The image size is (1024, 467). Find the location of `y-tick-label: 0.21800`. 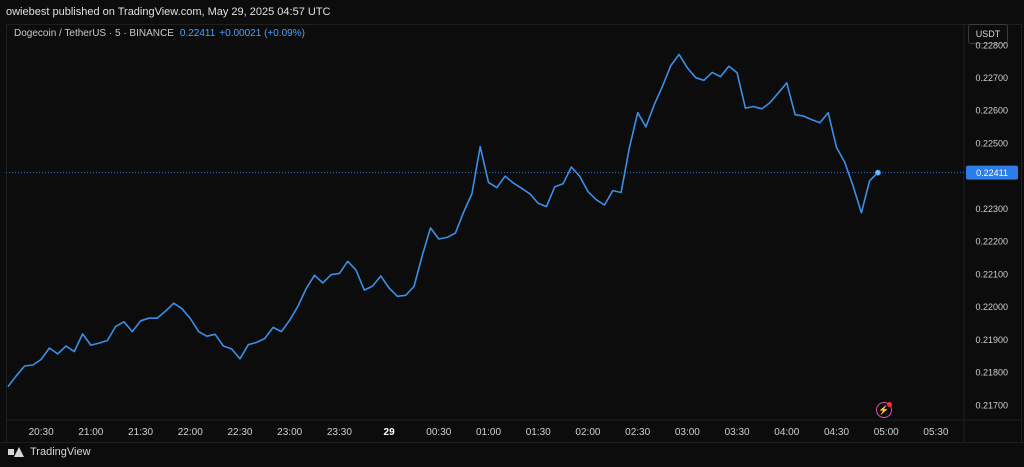

y-tick-label: 0.21800 is located at coordinates (991, 373).